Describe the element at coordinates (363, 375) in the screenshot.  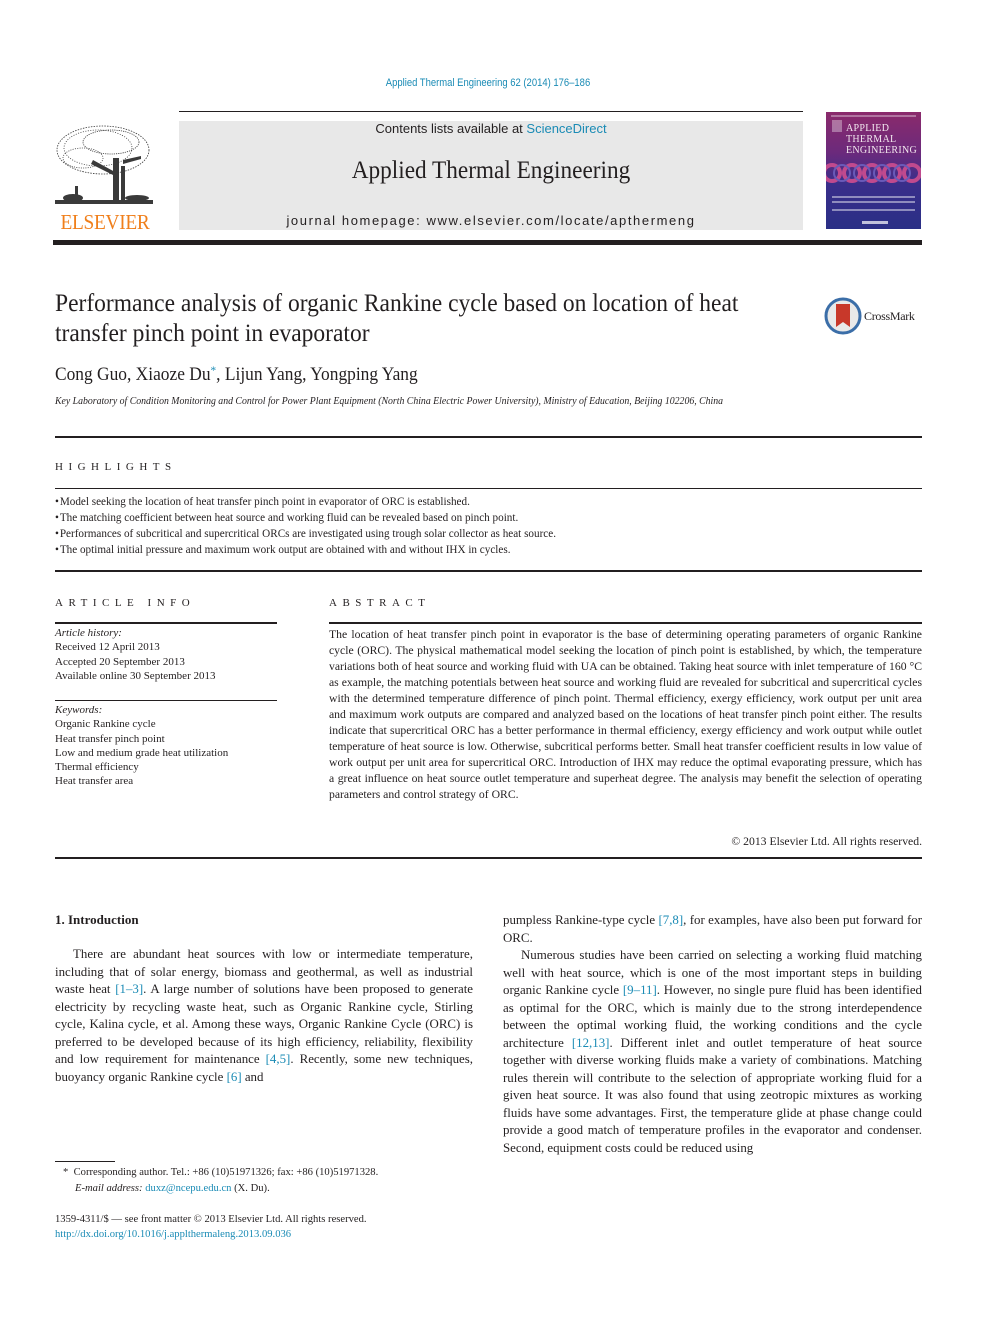
I see `author-name: Yongping Yang` at that location.